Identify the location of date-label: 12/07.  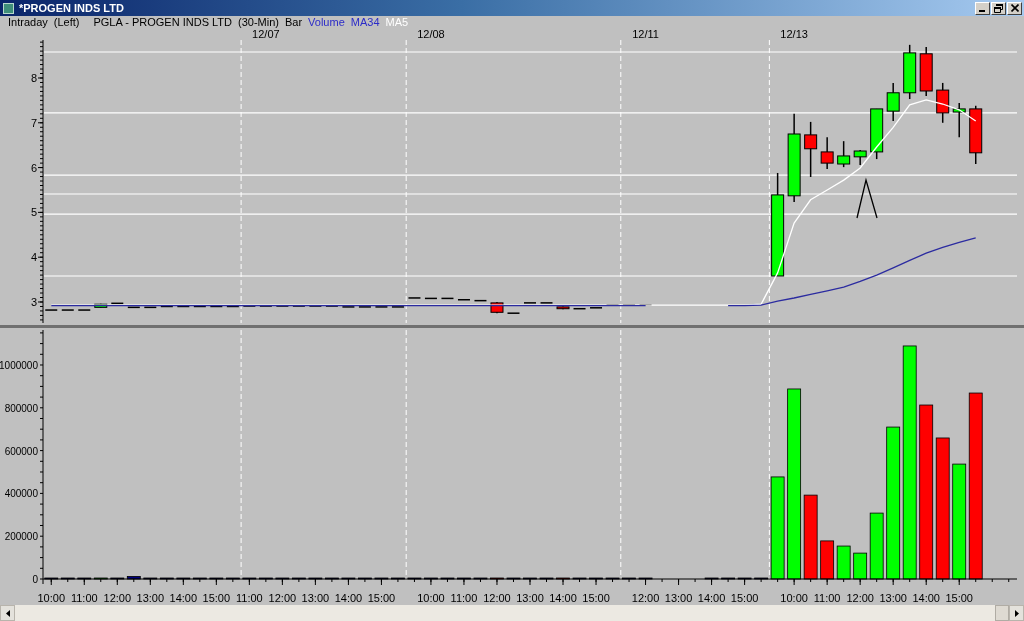
(266, 34).